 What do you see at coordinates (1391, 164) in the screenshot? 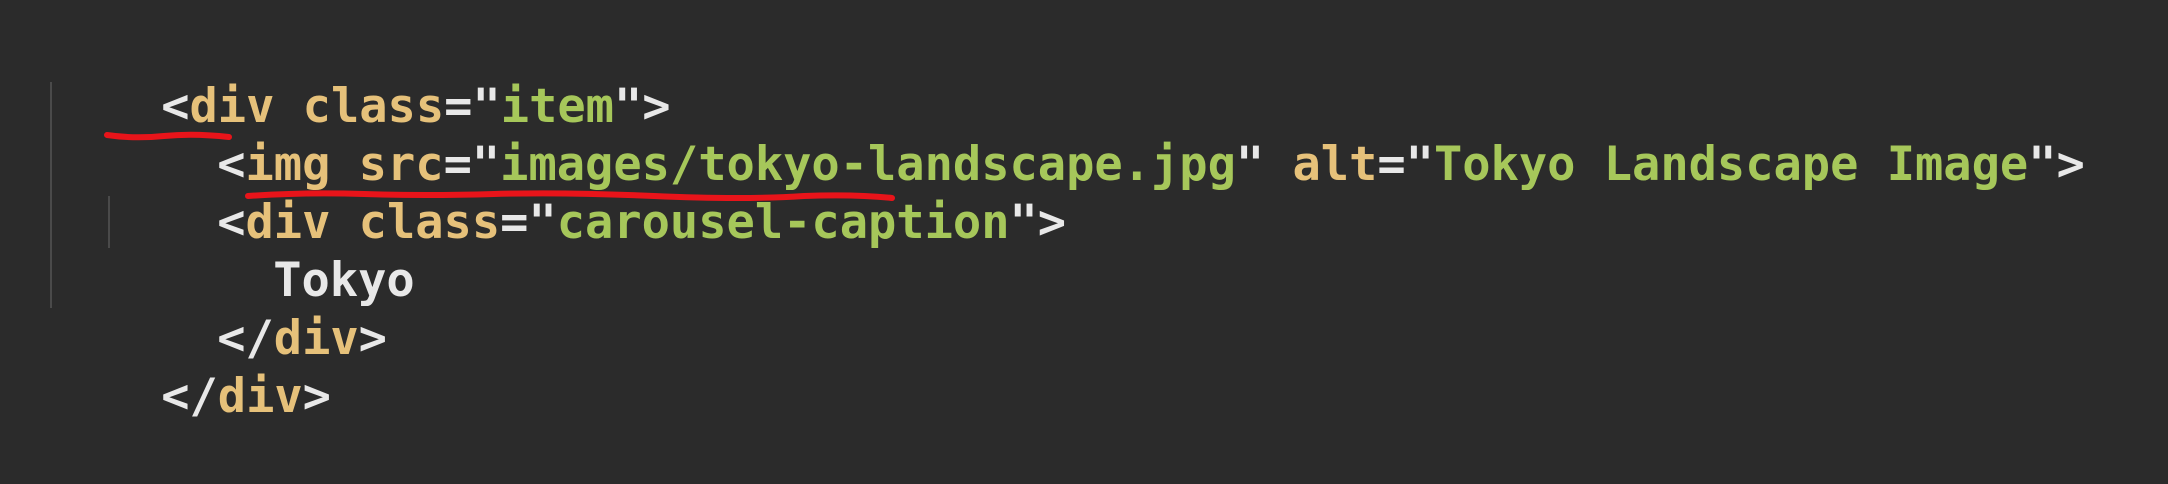
I see `equals-sign: =` at bounding box center [1391, 164].